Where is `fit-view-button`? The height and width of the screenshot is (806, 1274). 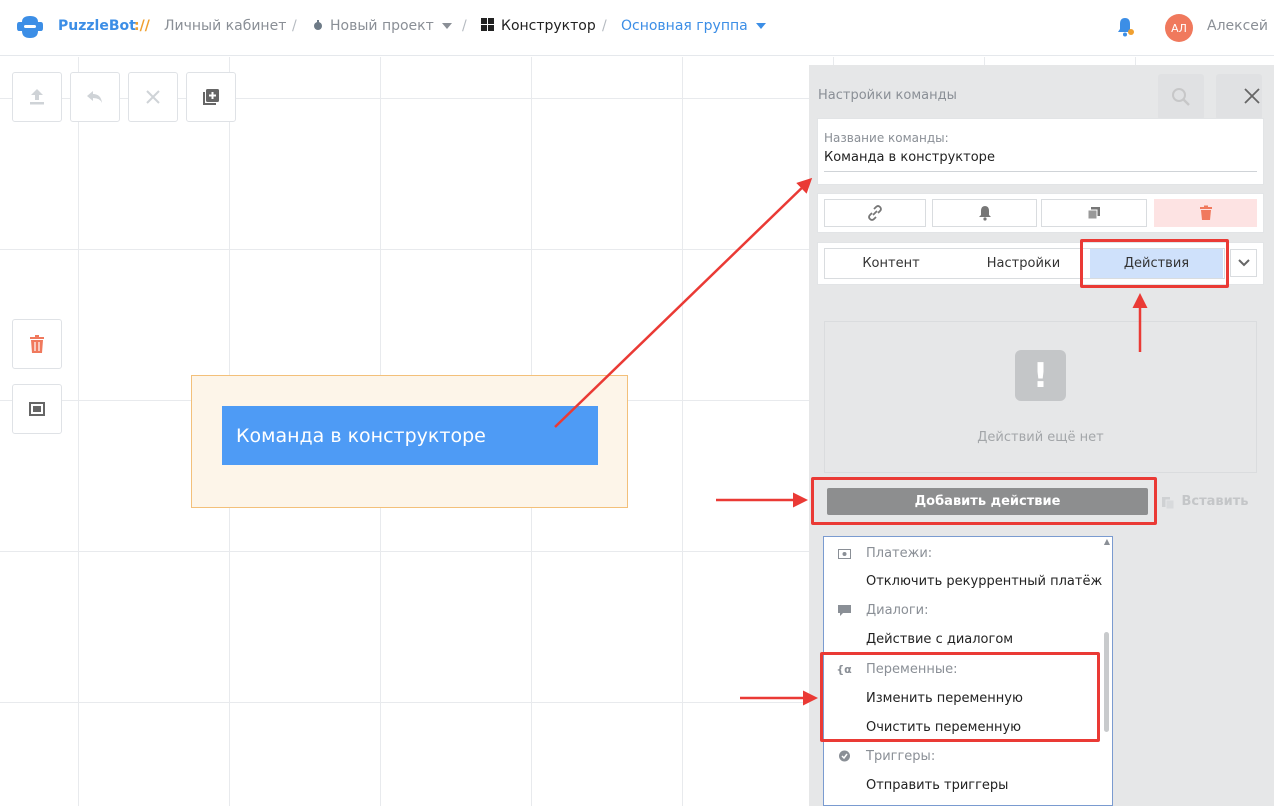 fit-view-button is located at coordinates (37, 409).